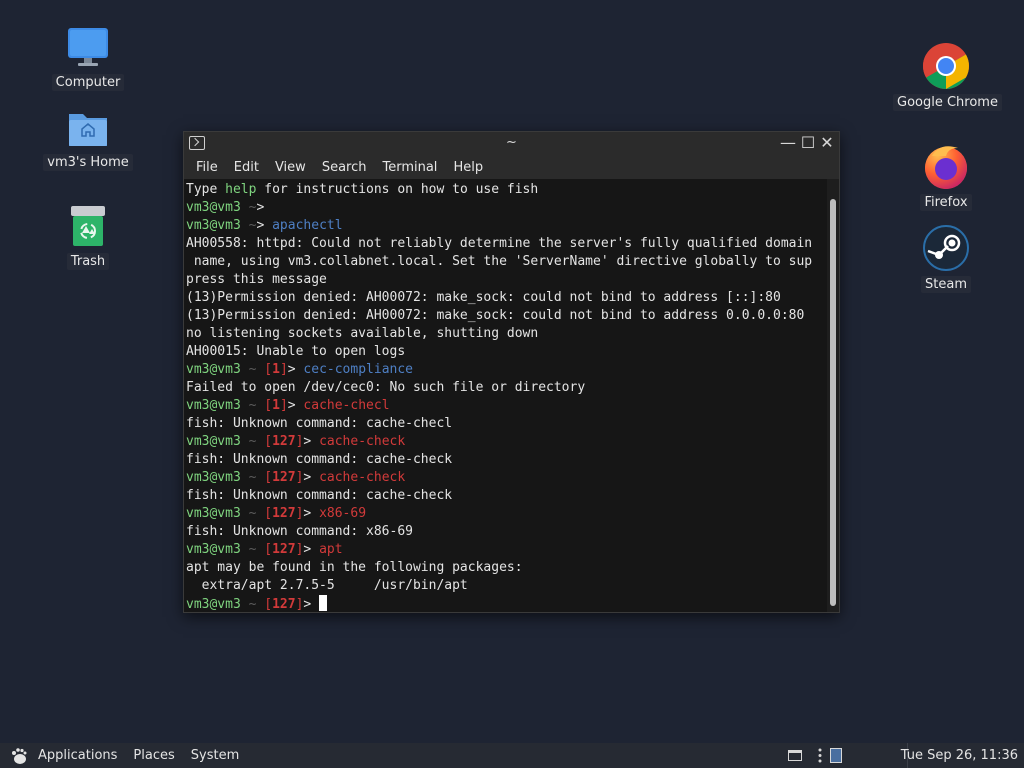 Image resolution: width=1024 pixels, height=768 pixels. I want to click on terminal-titlebar: ~ — ☐ ✕, so click(511, 143).